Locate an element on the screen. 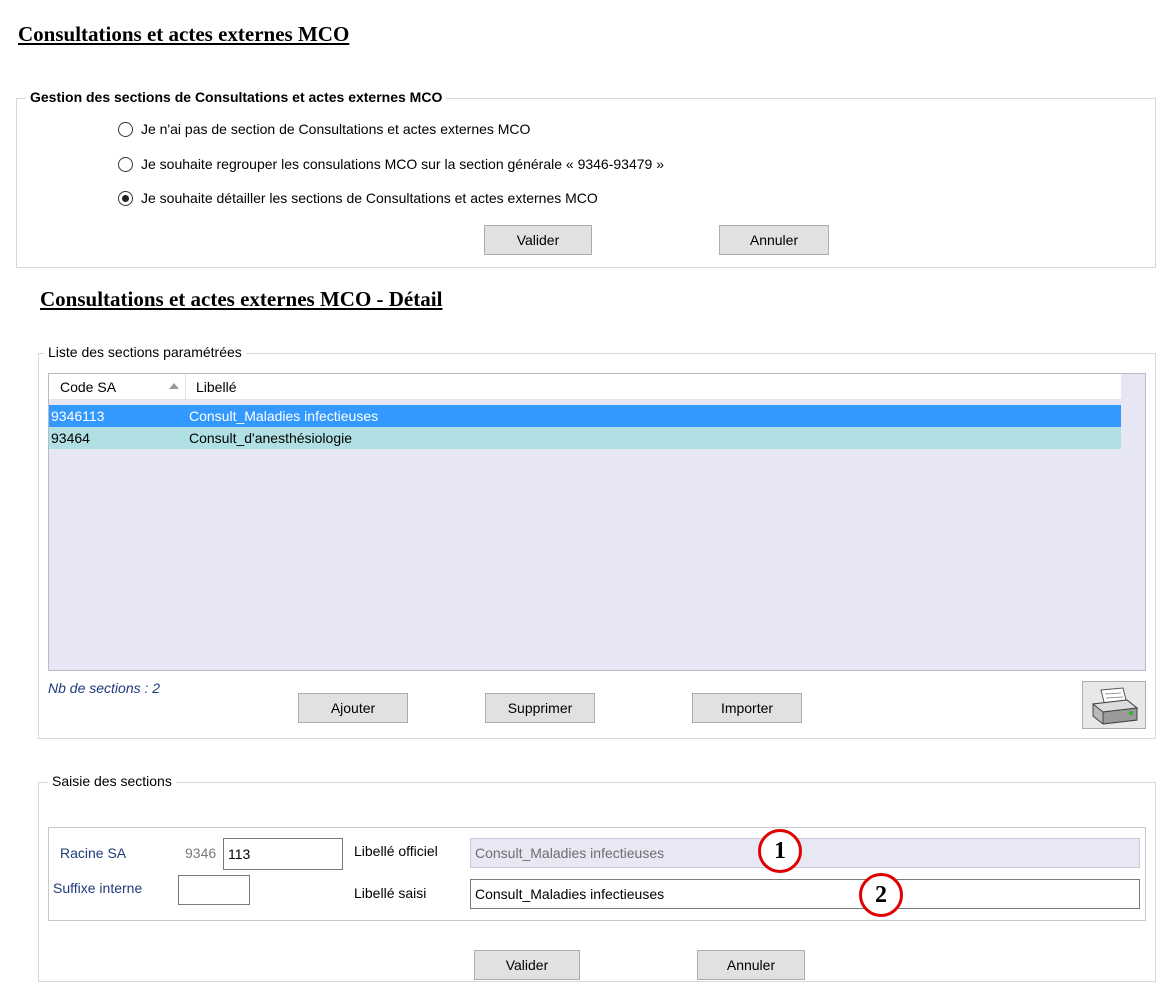 The image size is (1158, 982). gestion-validate-button: Valider is located at coordinates (538, 240).